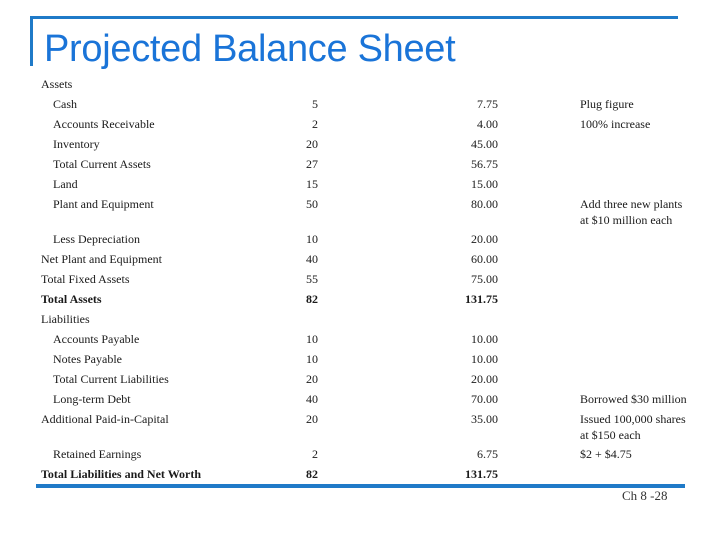 The height and width of the screenshot is (540, 720). What do you see at coordinates (87, 359) in the screenshot?
I see `row-label: Notes Payable` at bounding box center [87, 359].